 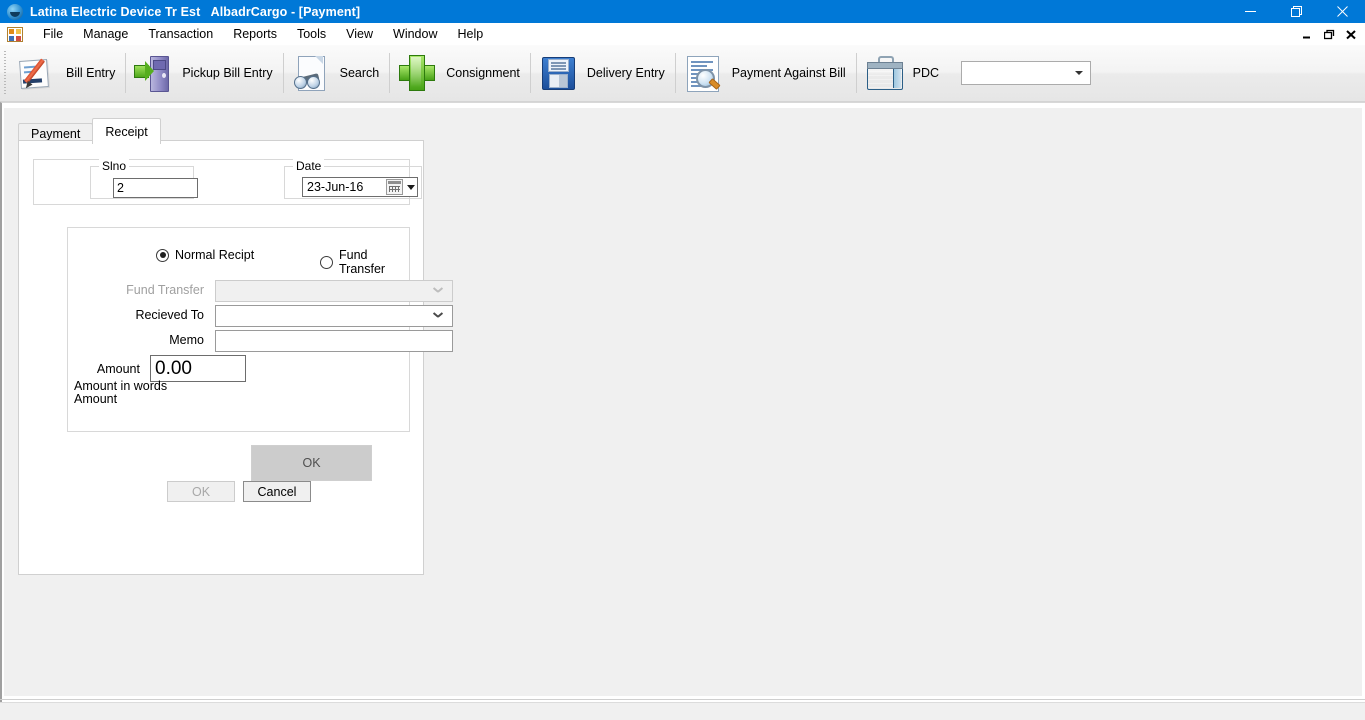 I want to click on pdc-combo-box, so click(x=1026, y=73).